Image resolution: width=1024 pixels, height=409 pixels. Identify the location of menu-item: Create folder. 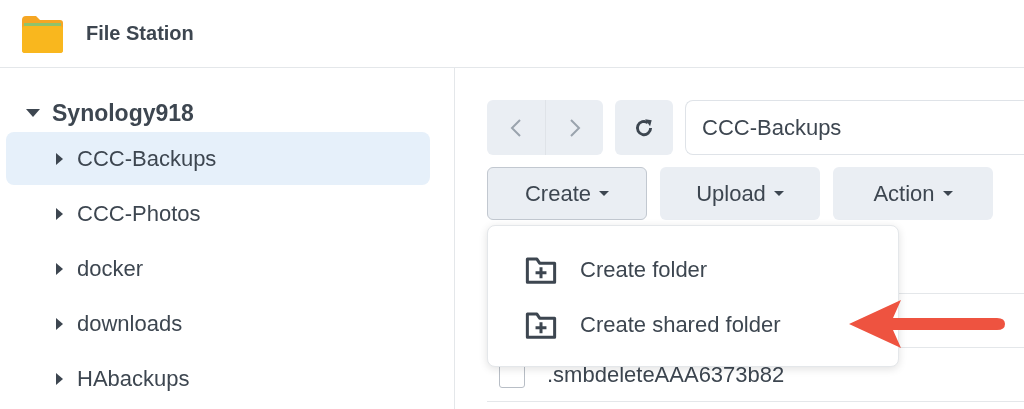
(665, 269).